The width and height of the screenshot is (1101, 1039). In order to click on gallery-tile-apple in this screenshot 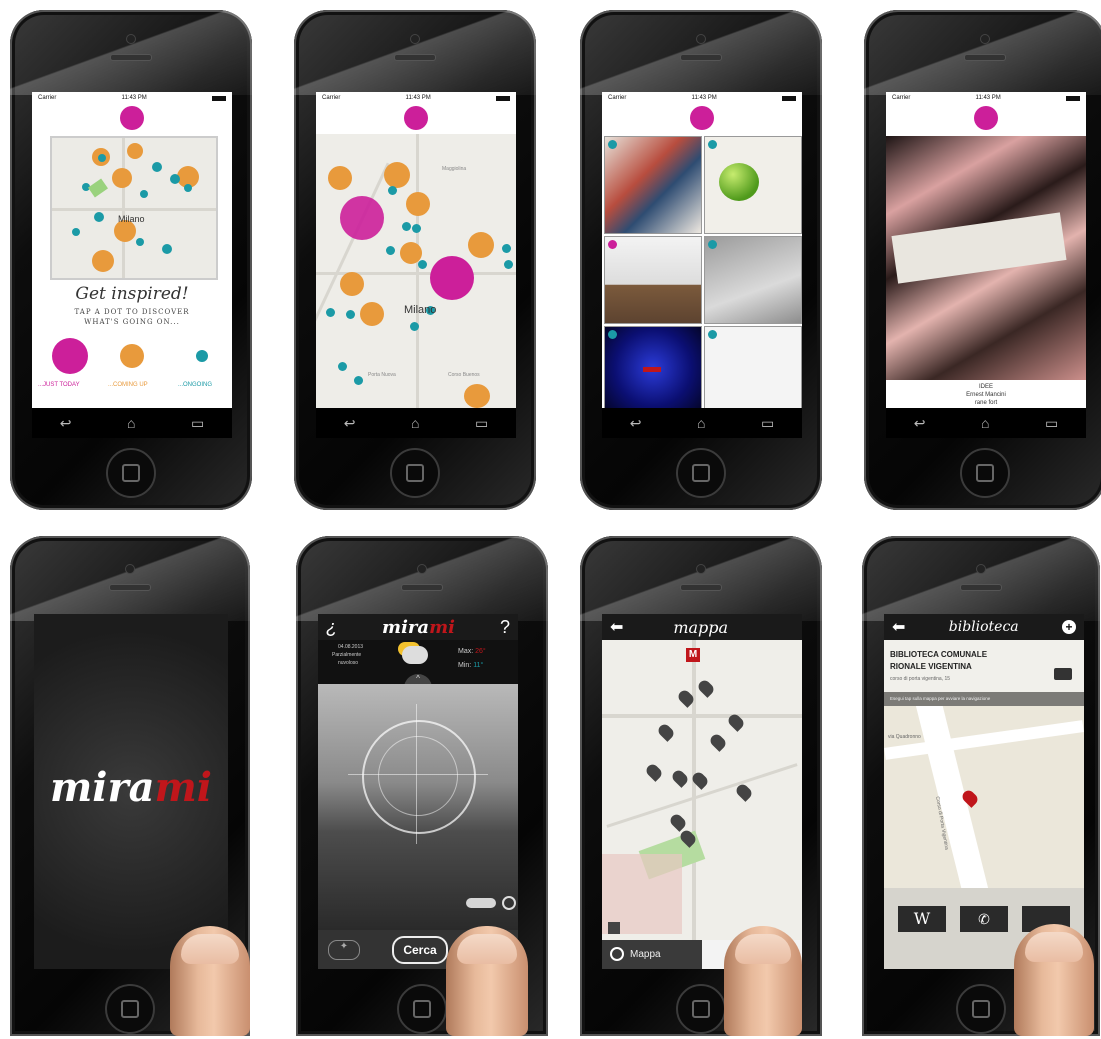, I will do `click(753, 185)`.